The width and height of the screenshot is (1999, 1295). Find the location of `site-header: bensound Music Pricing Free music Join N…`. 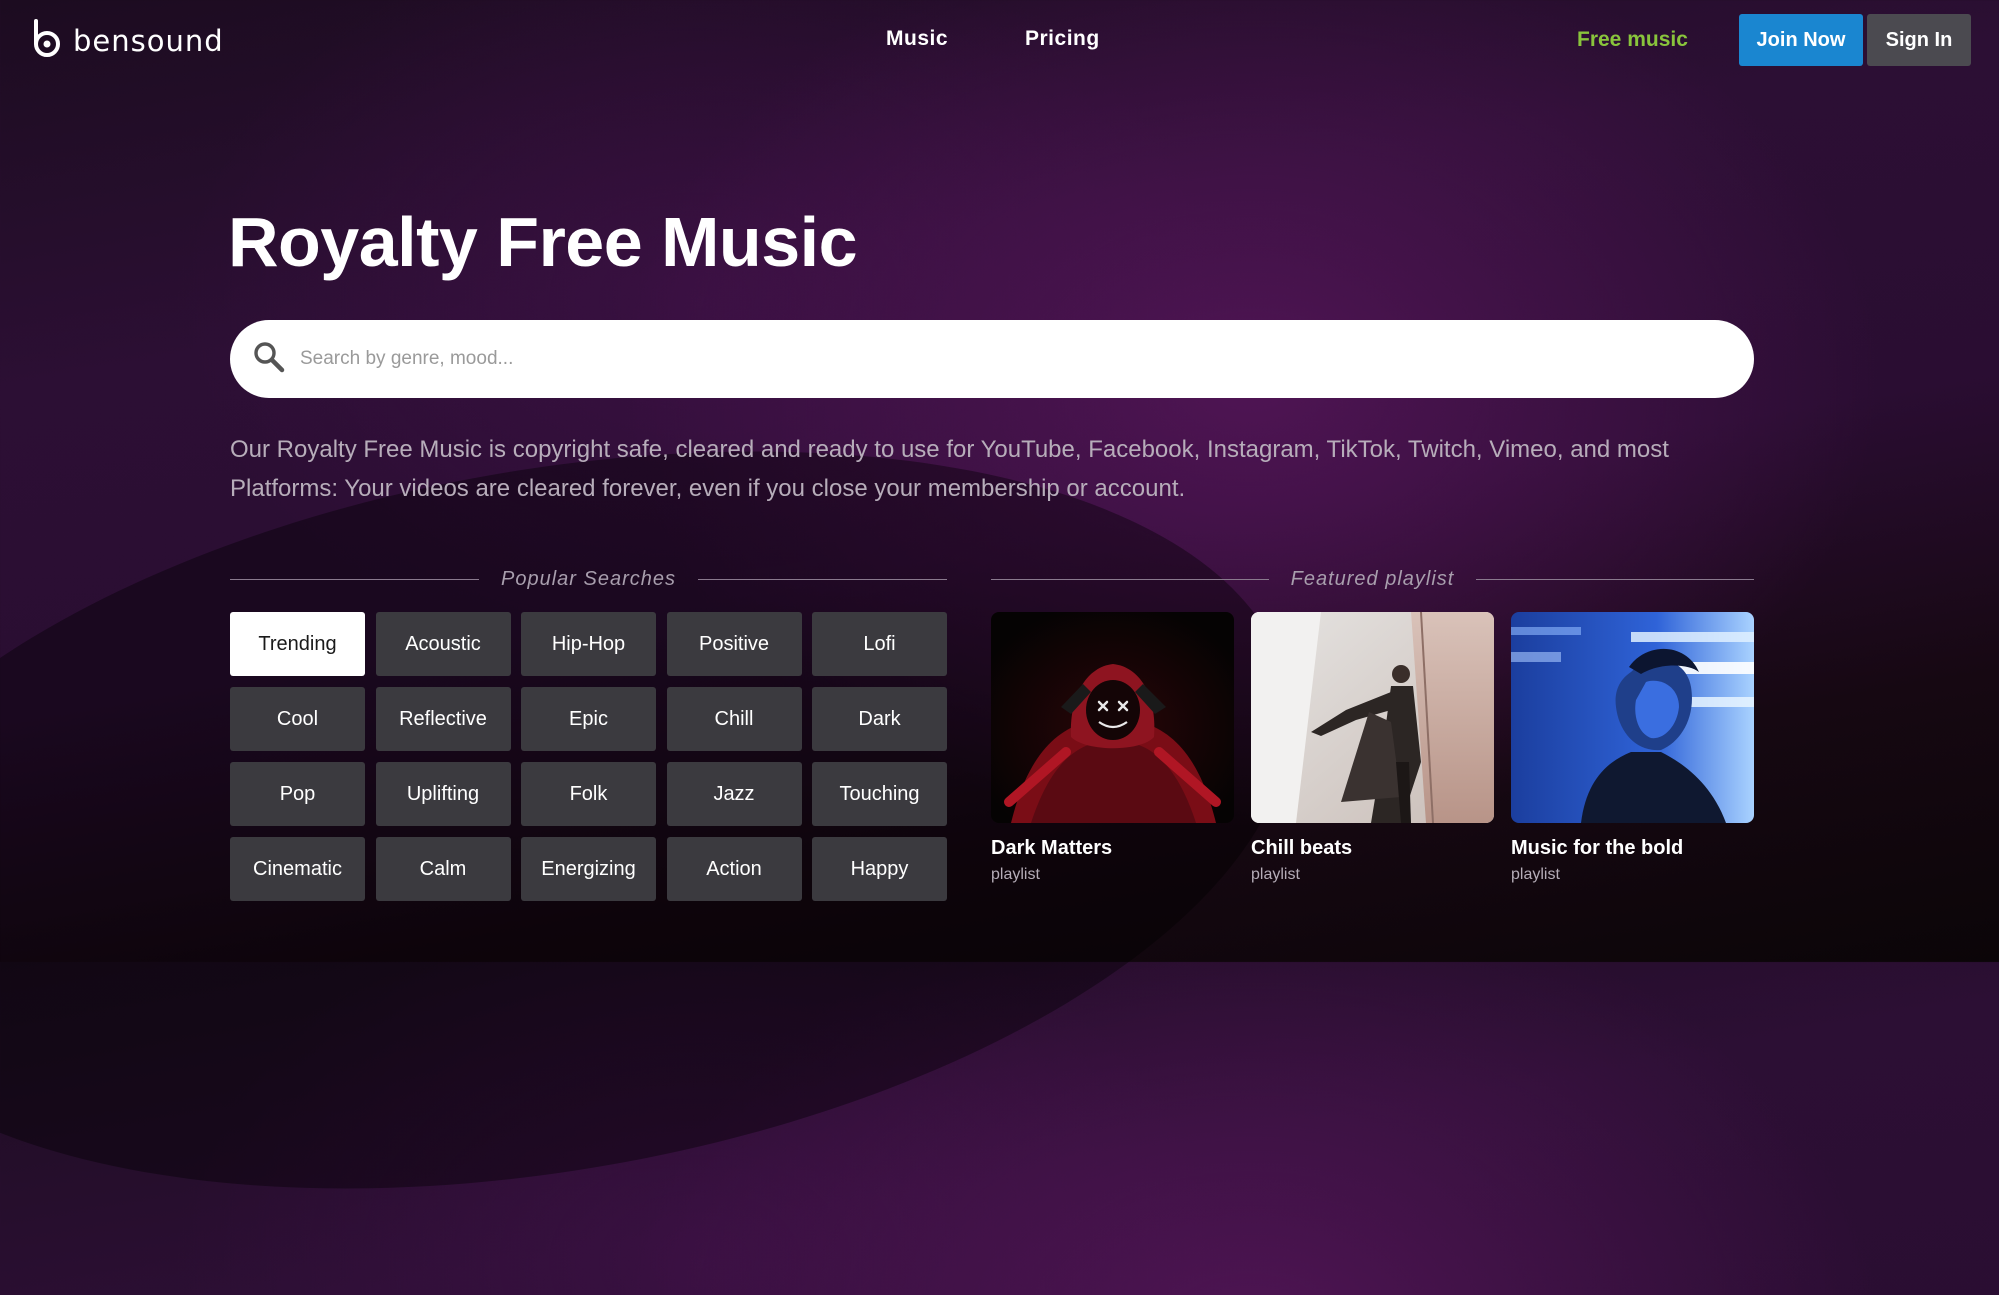

site-header: bensound Music Pricing Free music Join N… is located at coordinates (999, 41).